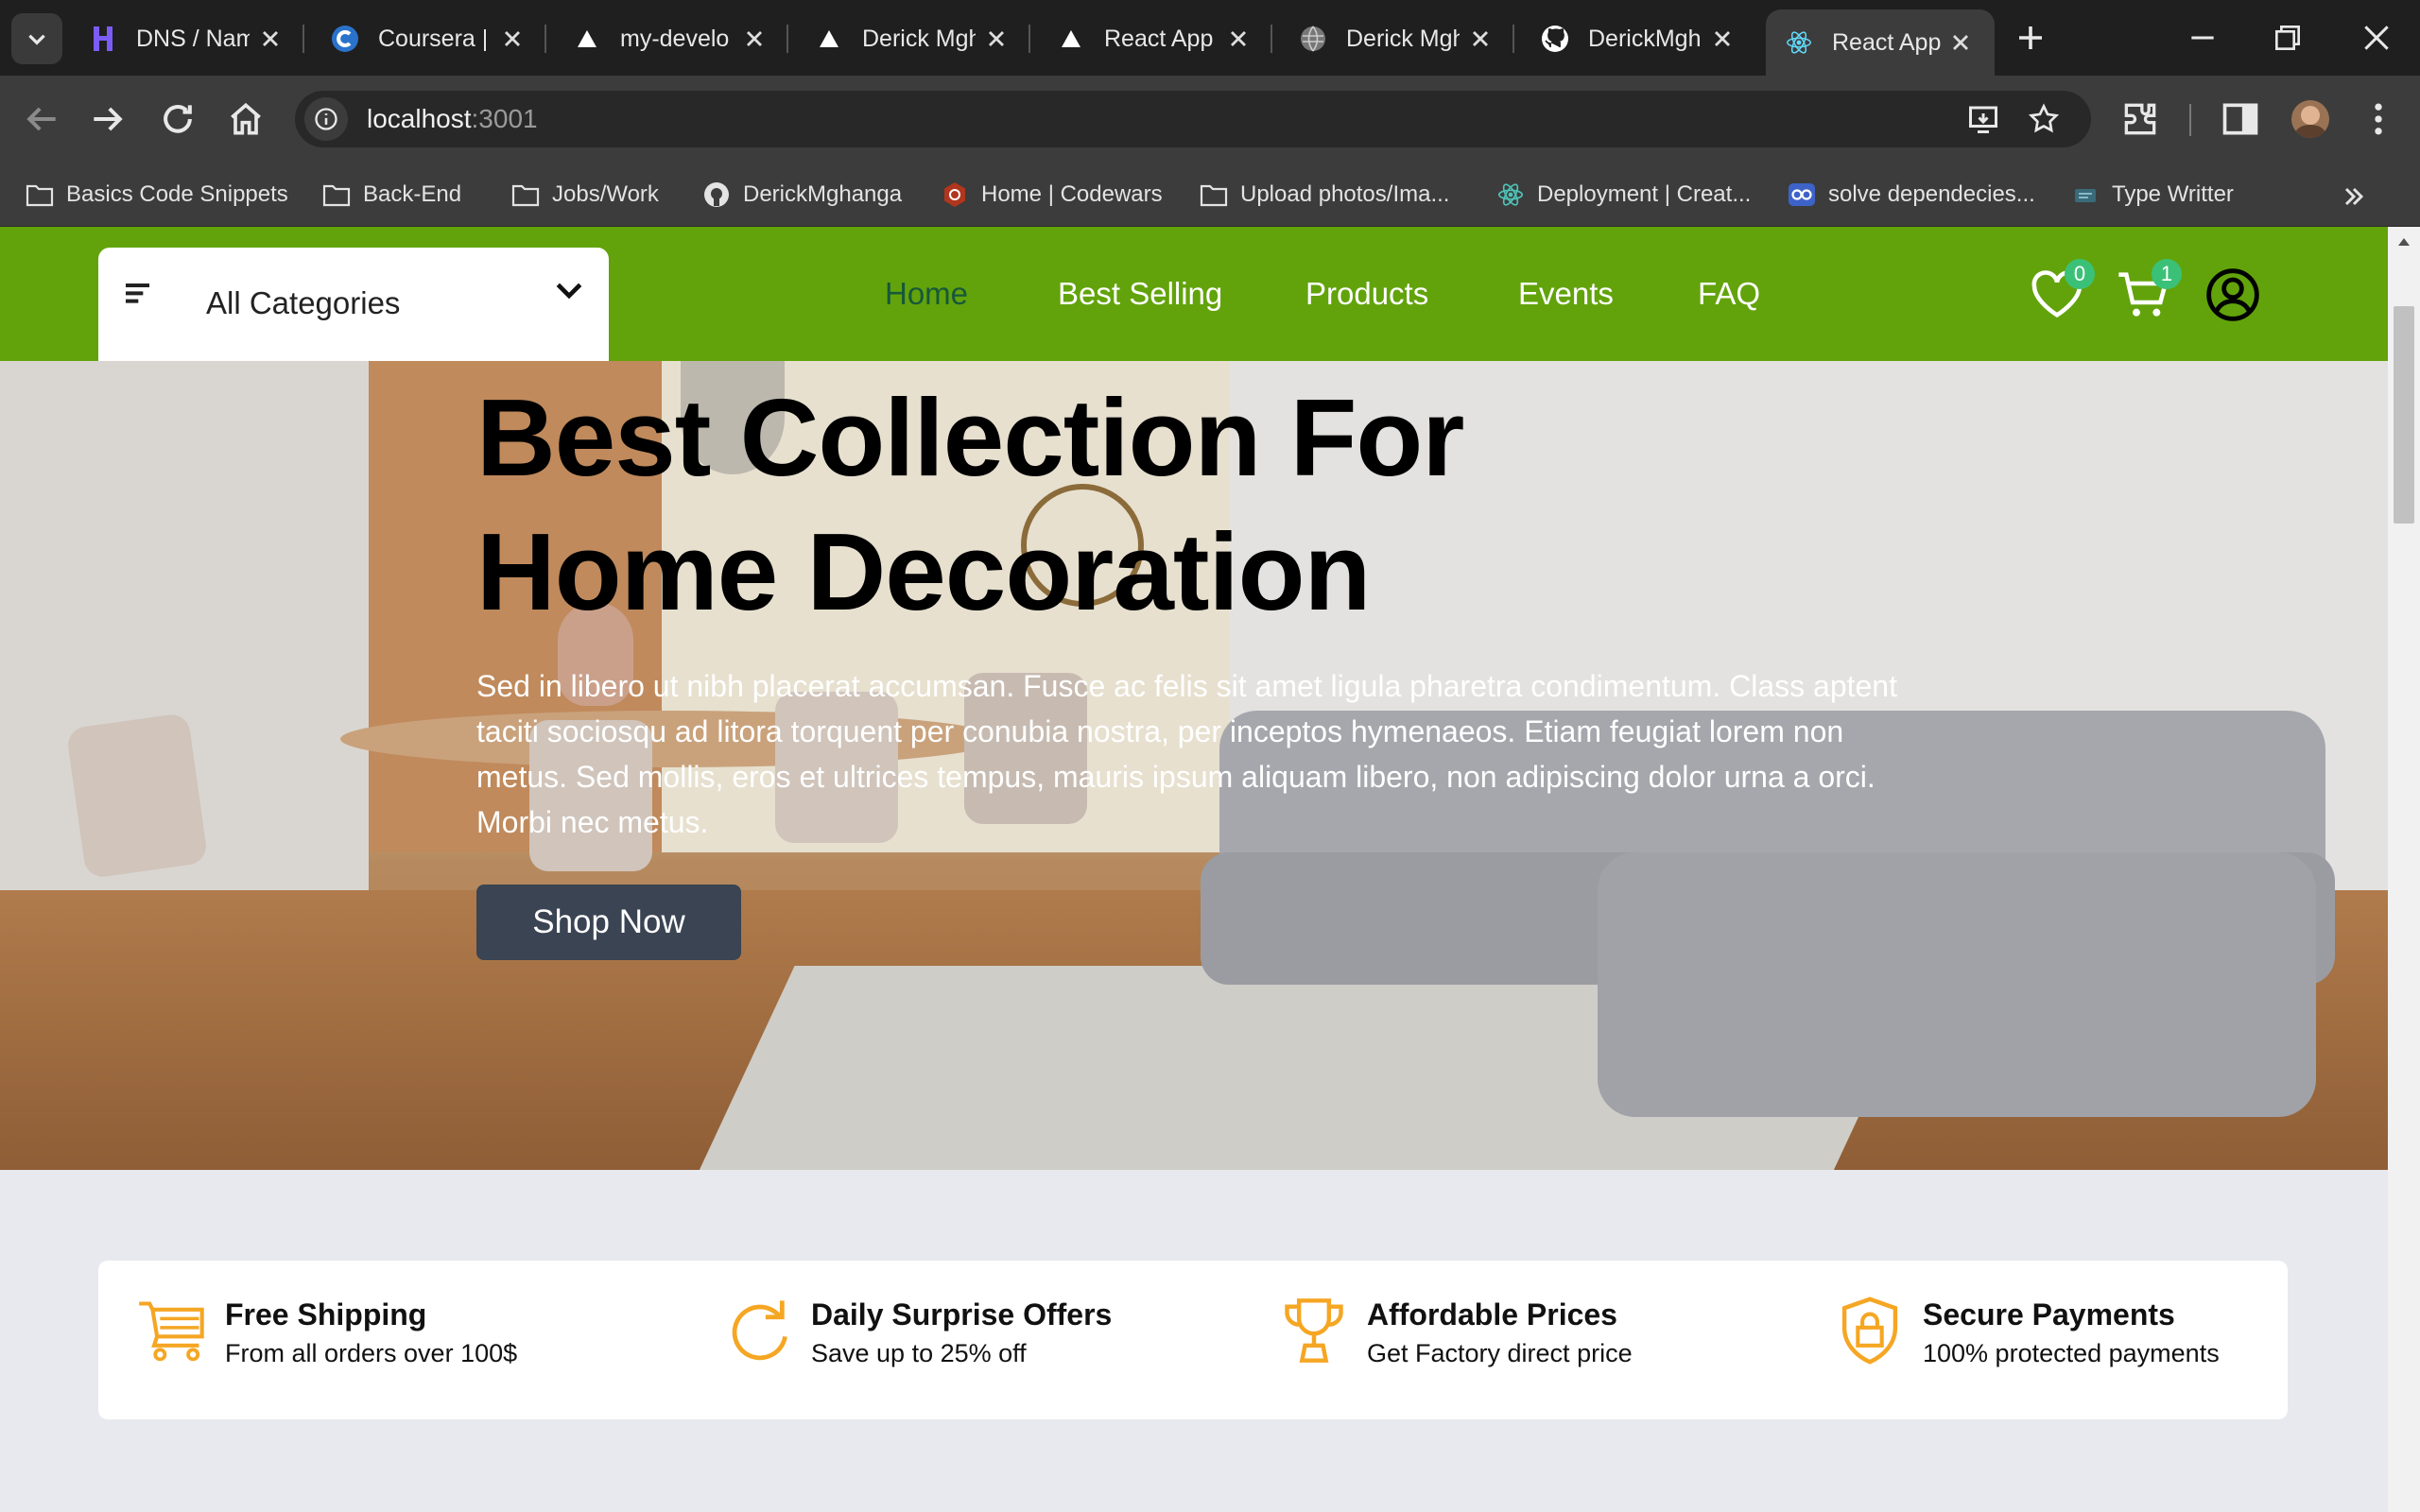 This screenshot has height=1512, width=2420. Describe the element at coordinates (2240, 119) in the screenshot. I see `side-panel-icon` at that location.